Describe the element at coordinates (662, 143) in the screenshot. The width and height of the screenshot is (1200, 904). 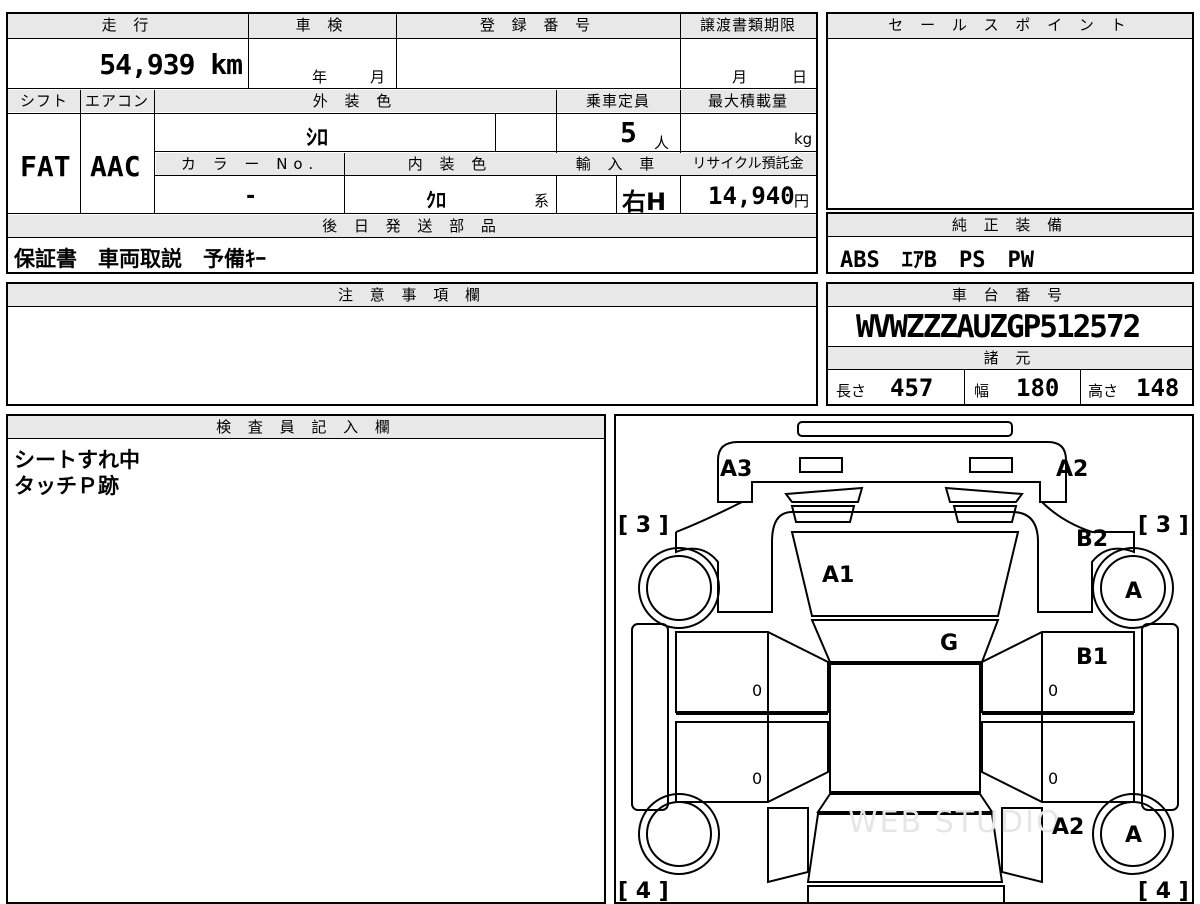
I see `capacity-unit: 人` at that location.